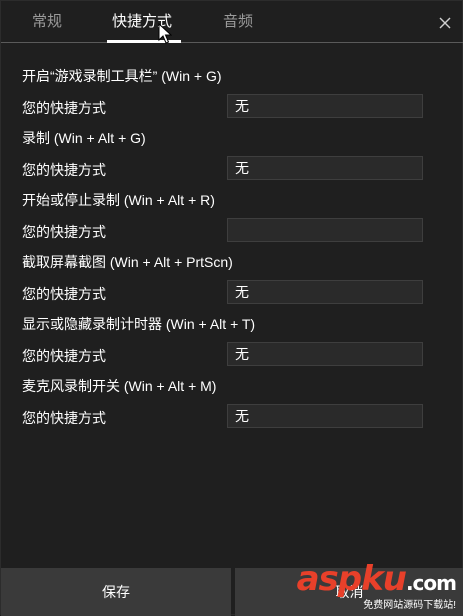 The height and width of the screenshot is (616, 463). Describe the element at coordinates (325, 230) in the screenshot. I see `shortcut-input-start-stop-recording` at that location.